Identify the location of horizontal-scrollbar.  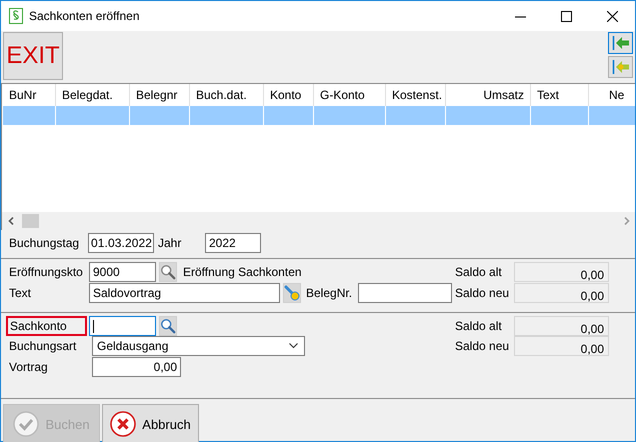
(318, 221).